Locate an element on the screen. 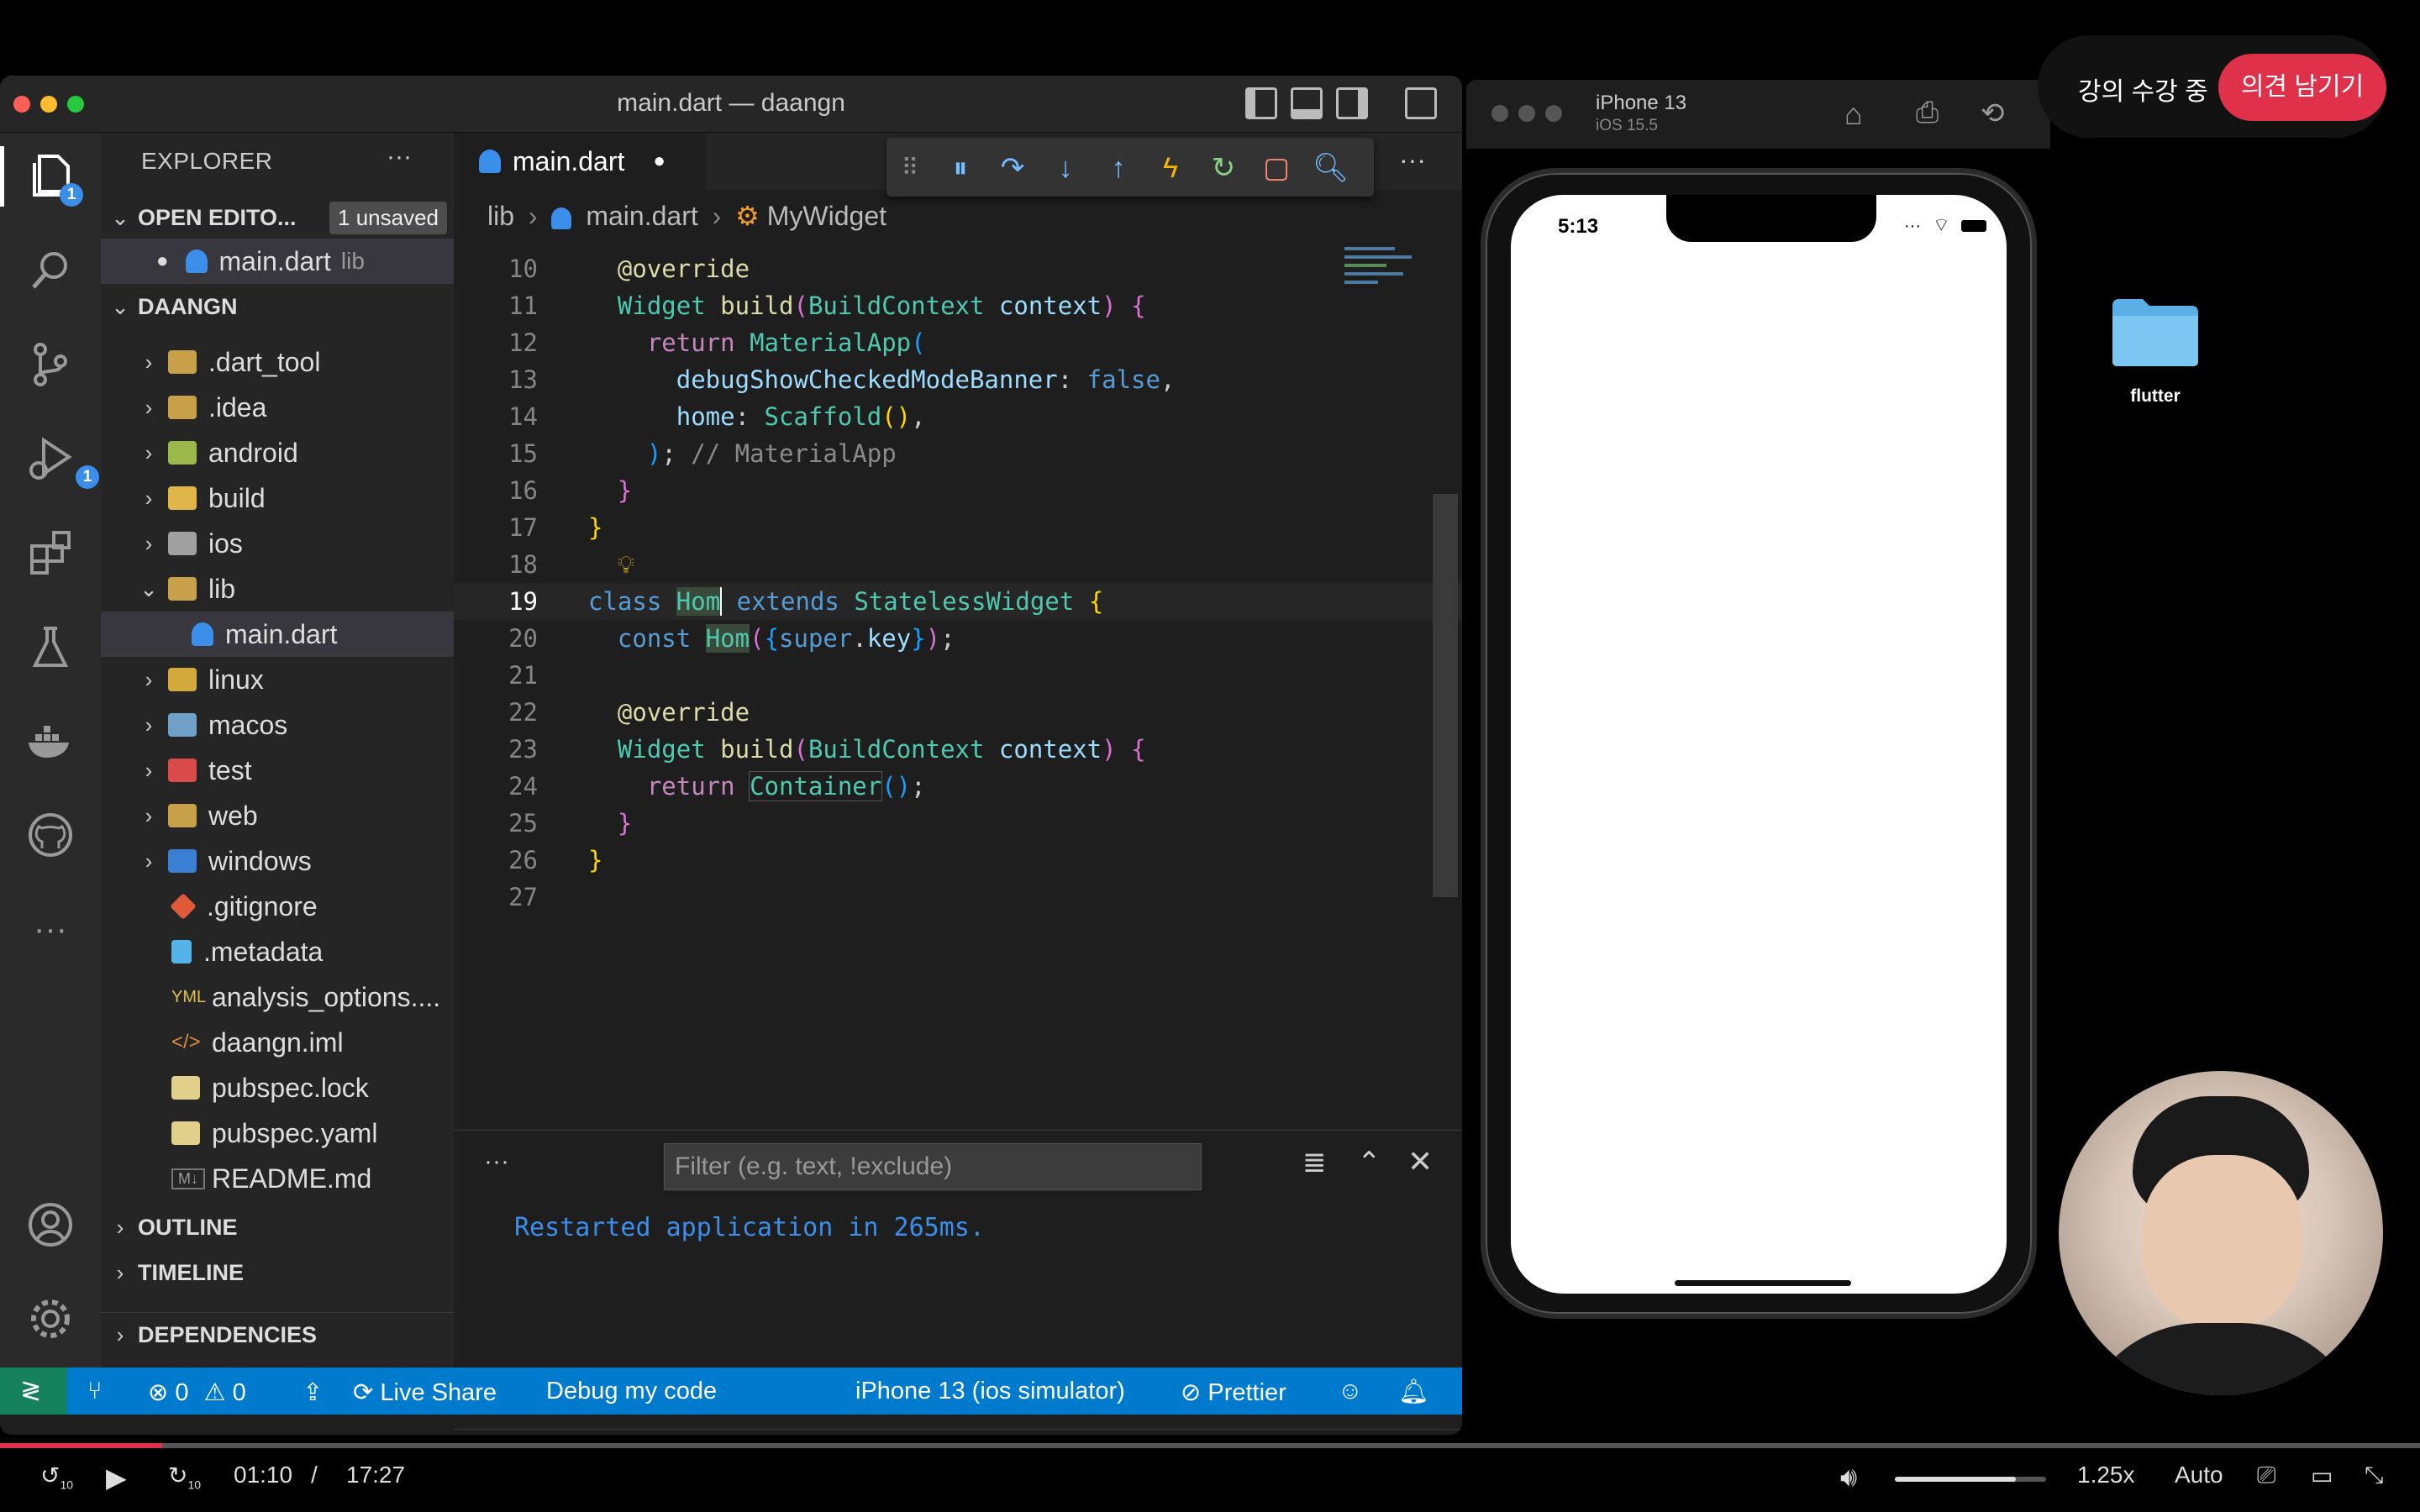 Image resolution: width=2420 pixels, height=1512 pixels. toggle-panel-icon is located at coordinates (1307, 103).